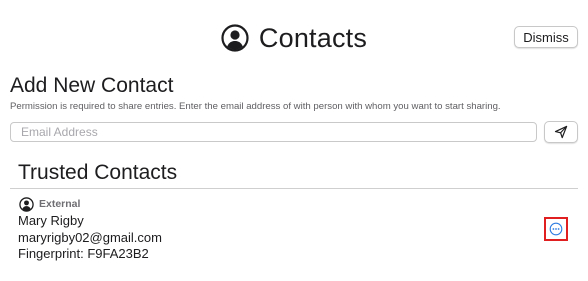 This screenshot has width=588, height=281. Describe the element at coordinates (273, 132) in the screenshot. I see `email-address-input: Email Address` at that location.